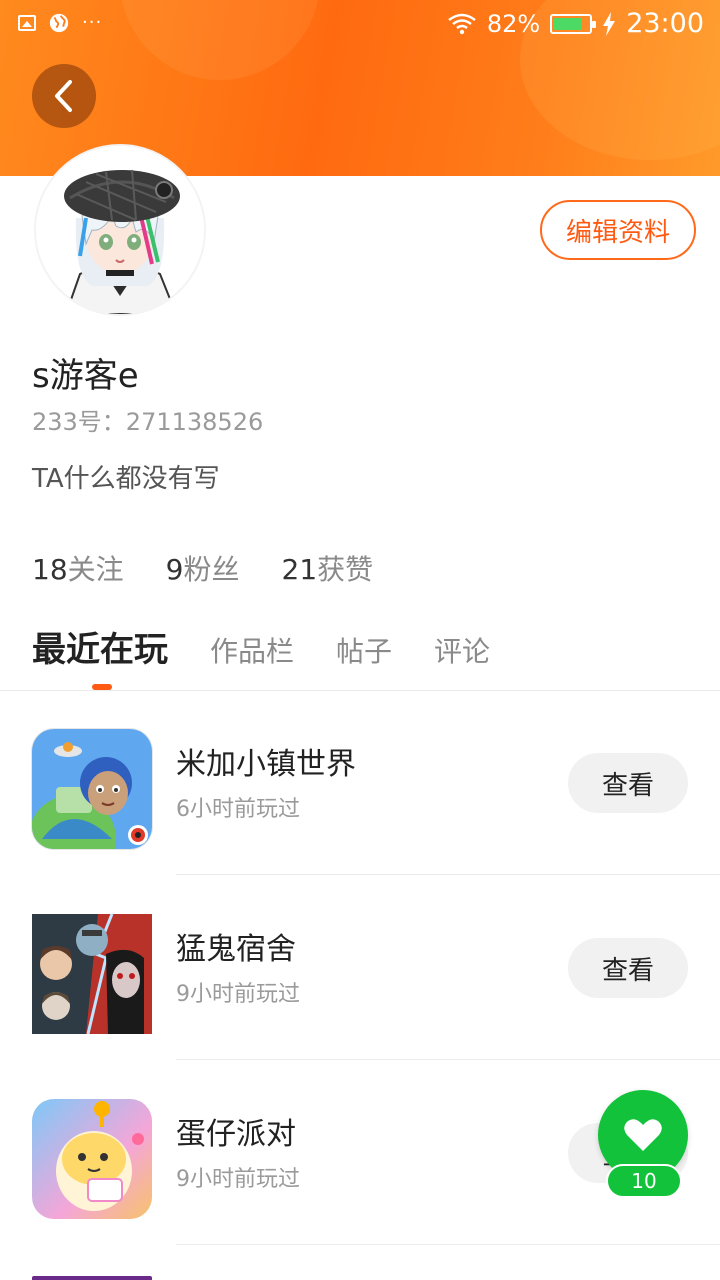 This screenshot has width=720, height=1280. I want to click on game-icon-partial, so click(92, 1278).